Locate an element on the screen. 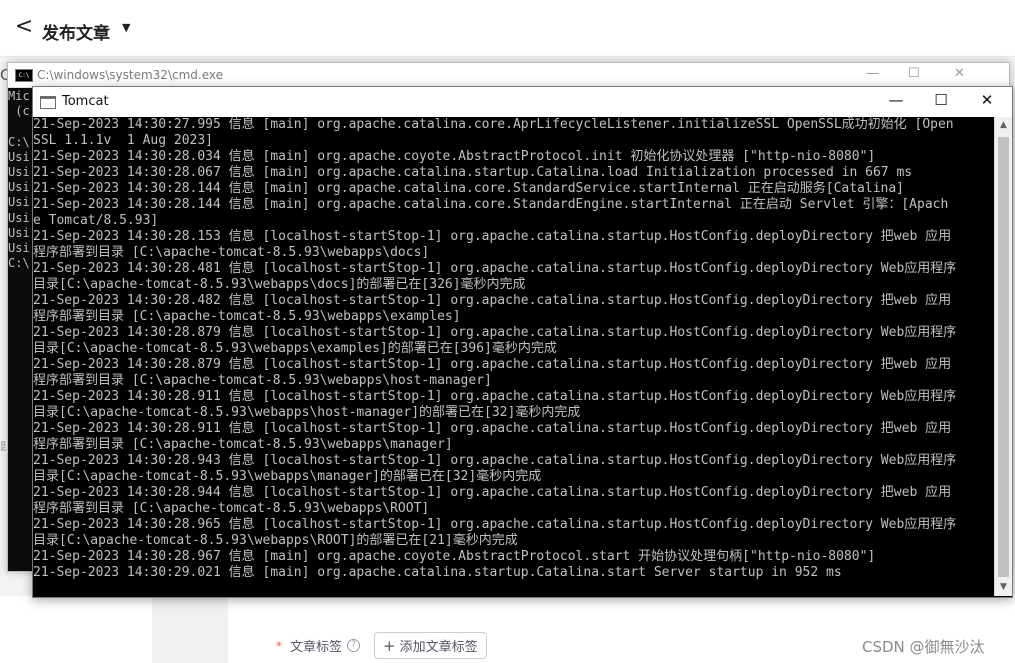 This screenshot has width=1015, height=663. editor-left-panel is located at coordinates (76, 629).